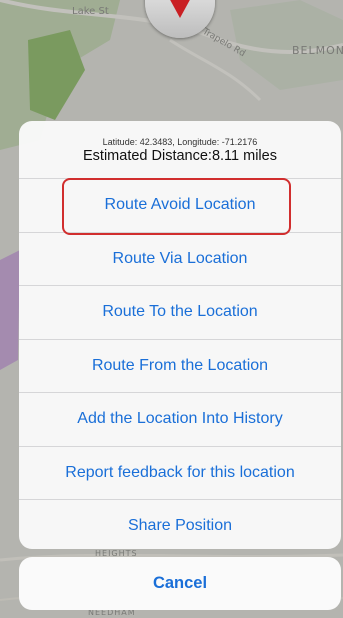 The image size is (343, 618). Describe the element at coordinates (180, 9) in the screenshot. I see `pin-arrow-icon` at that location.